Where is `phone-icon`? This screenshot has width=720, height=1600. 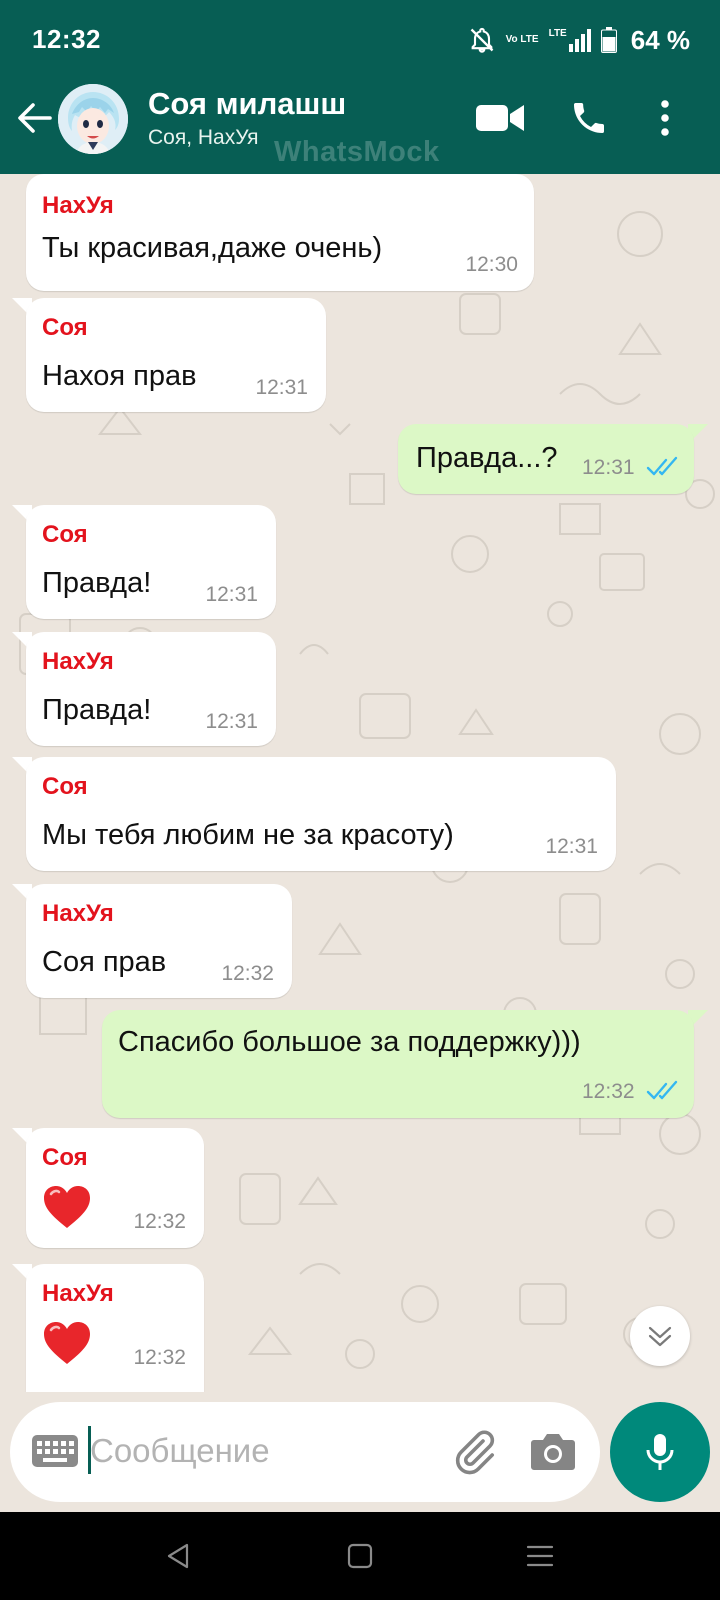 phone-icon is located at coordinates (589, 118).